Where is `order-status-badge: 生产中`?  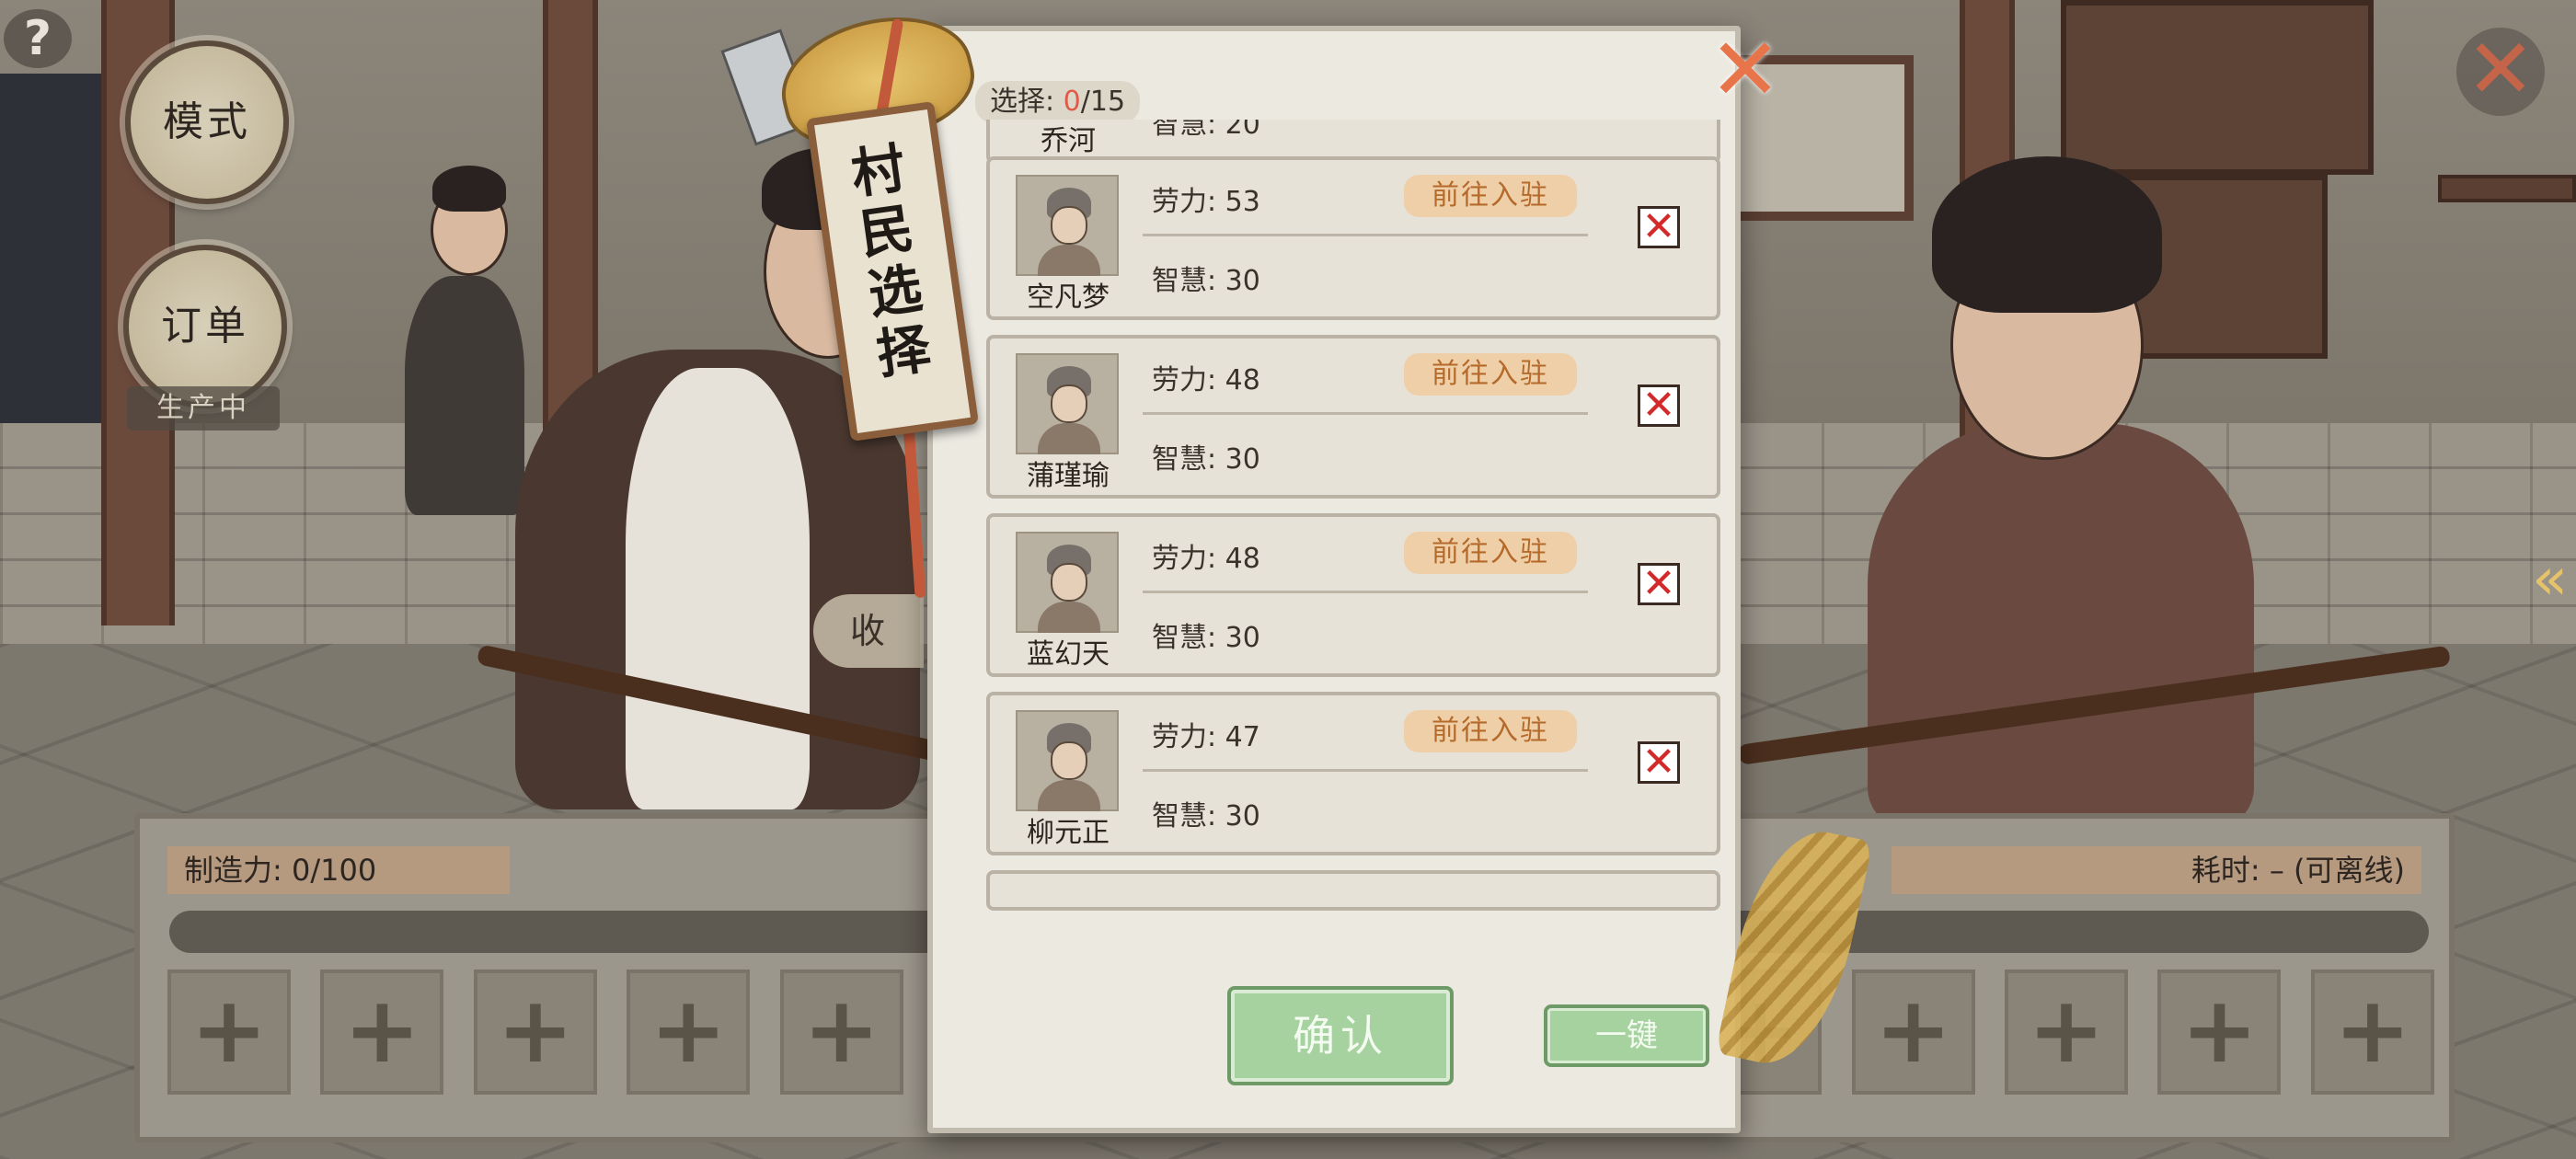 order-status-badge: 生产中 is located at coordinates (203, 408).